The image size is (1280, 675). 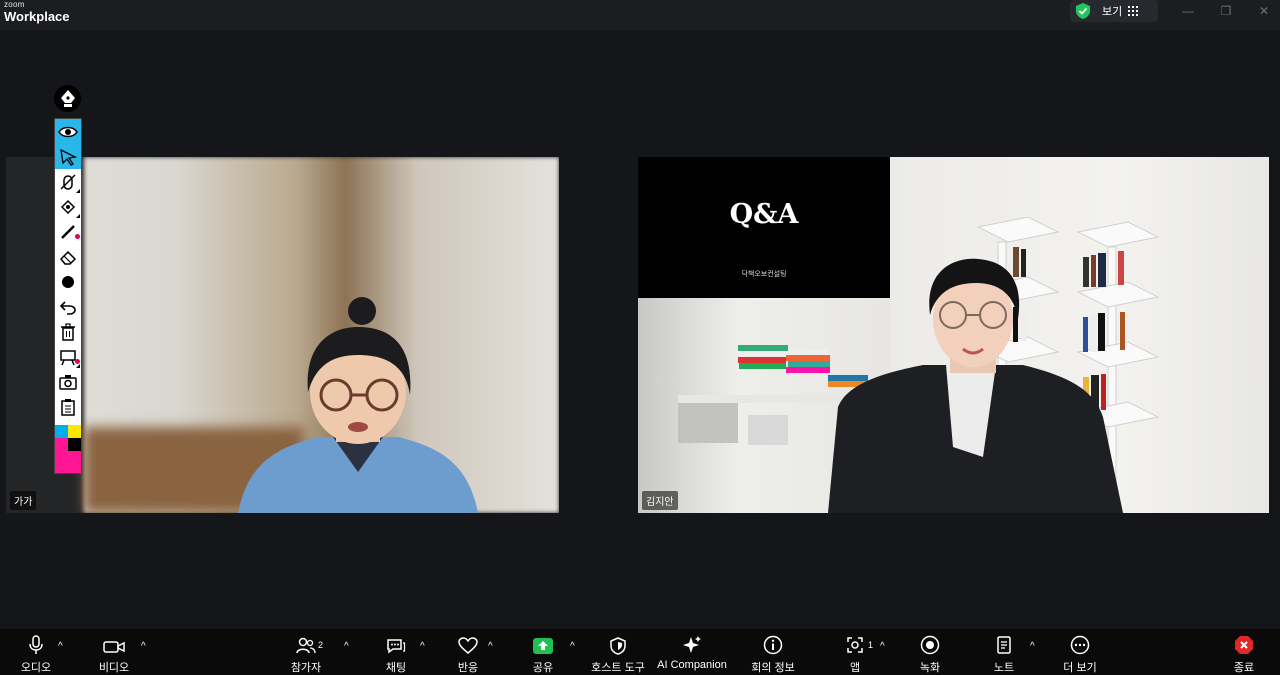 I want to click on easel-icon, so click(x=68, y=357).